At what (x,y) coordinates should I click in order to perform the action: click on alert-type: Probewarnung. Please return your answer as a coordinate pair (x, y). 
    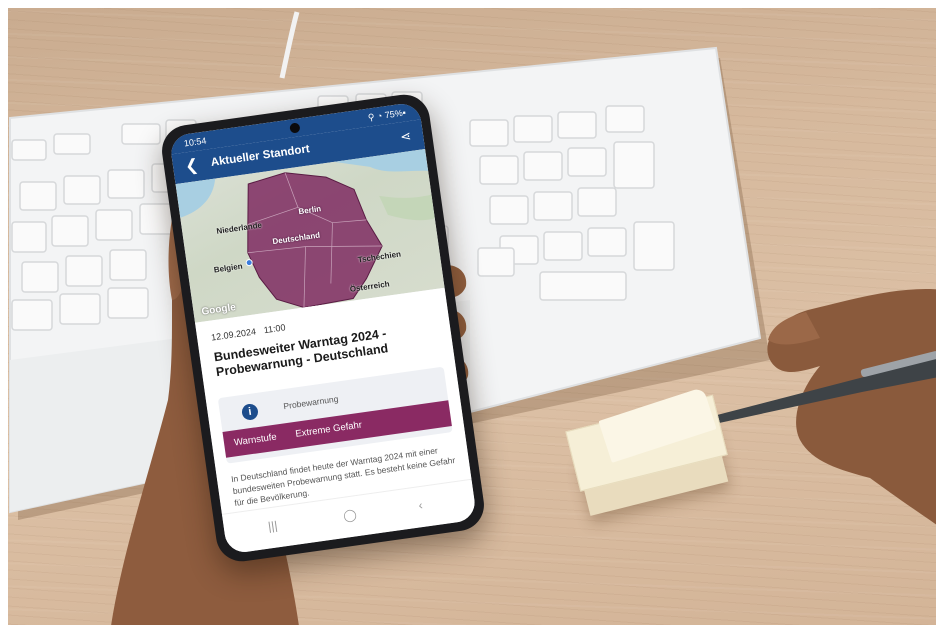
    Looking at the image, I should click on (310, 402).